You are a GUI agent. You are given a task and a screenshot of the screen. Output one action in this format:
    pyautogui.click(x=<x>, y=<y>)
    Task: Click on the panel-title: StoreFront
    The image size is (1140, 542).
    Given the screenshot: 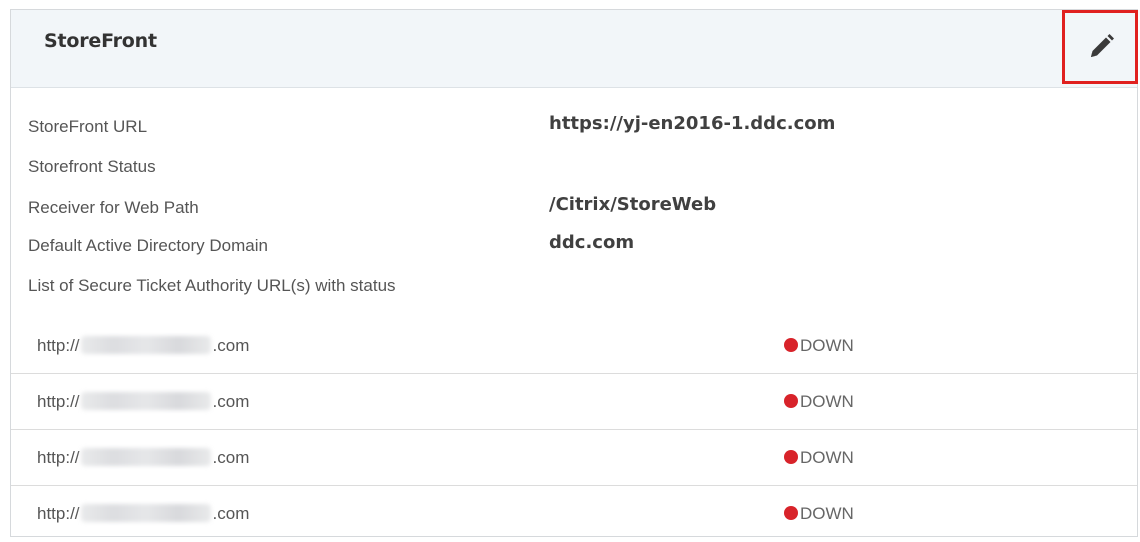 What is the action you would take?
    pyautogui.click(x=100, y=41)
    